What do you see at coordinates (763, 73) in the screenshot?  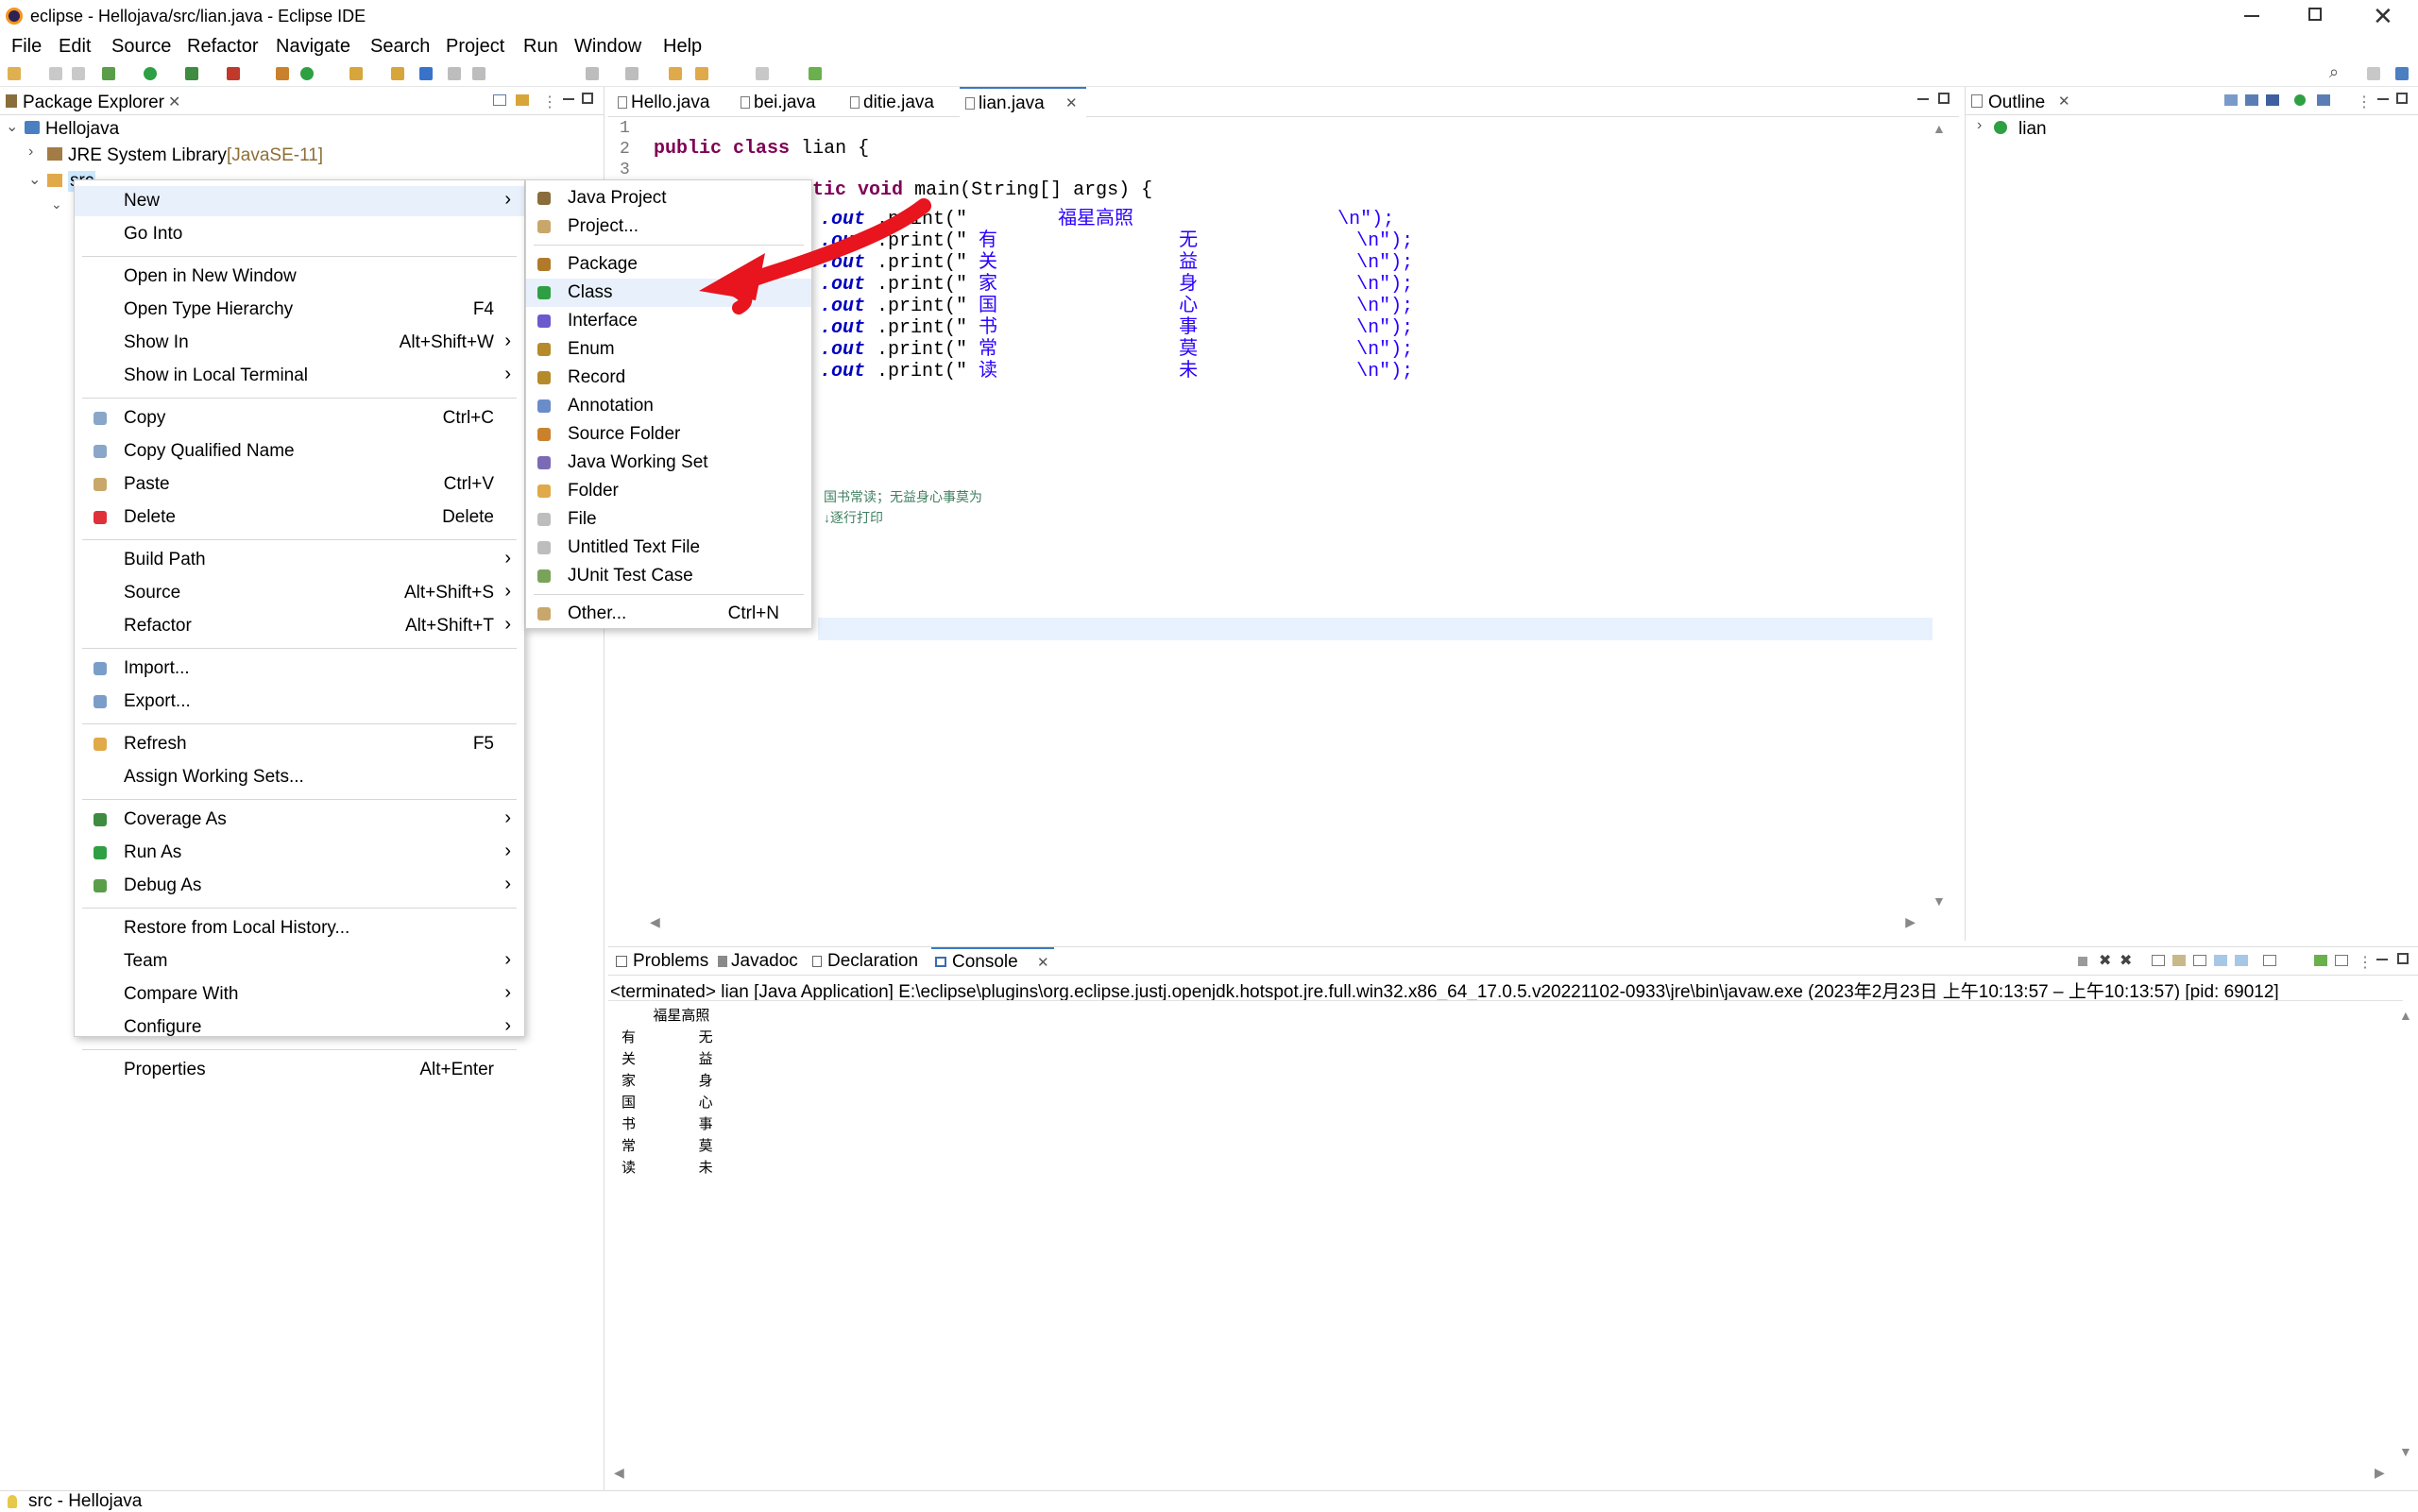 I see `nav-forward-icon` at bounding box center [763, 73].